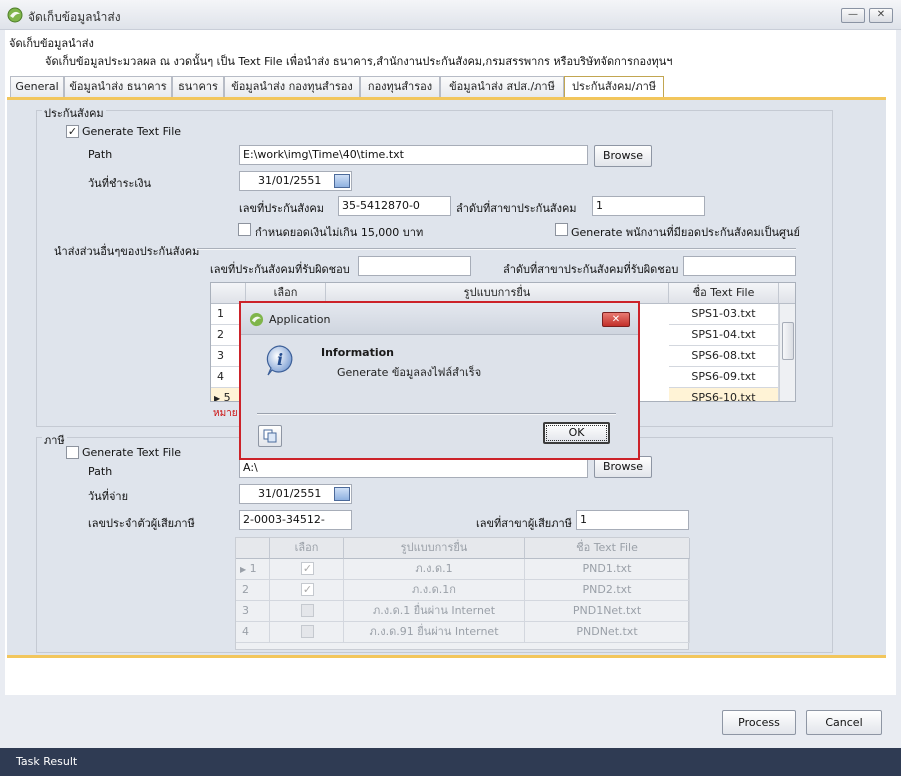 Image resolution: width=901 pixels, height=776 pixels. I want to click on tab-sso-tax: ประกันสังคม/ภาษี, so click(614, 87).